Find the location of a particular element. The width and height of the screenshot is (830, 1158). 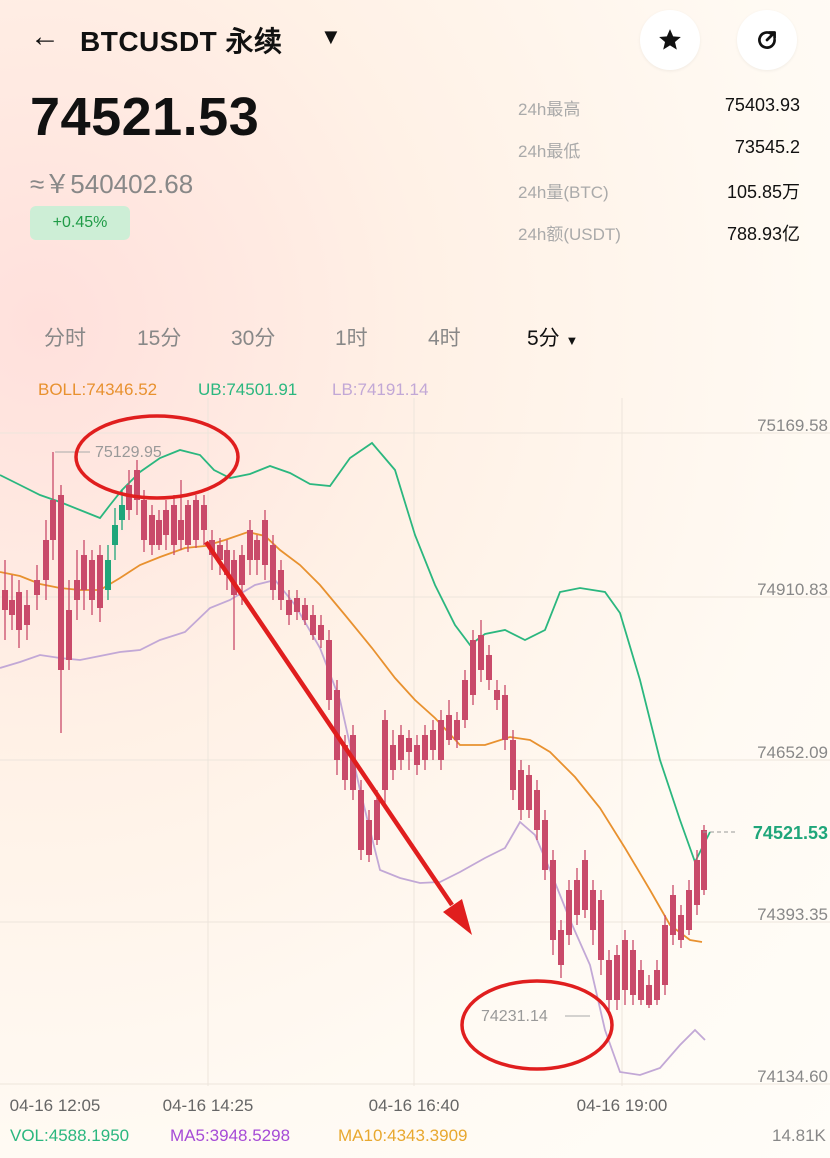

time-axis-label: 04-16 12:05 is located at coordinates (55, 1105).